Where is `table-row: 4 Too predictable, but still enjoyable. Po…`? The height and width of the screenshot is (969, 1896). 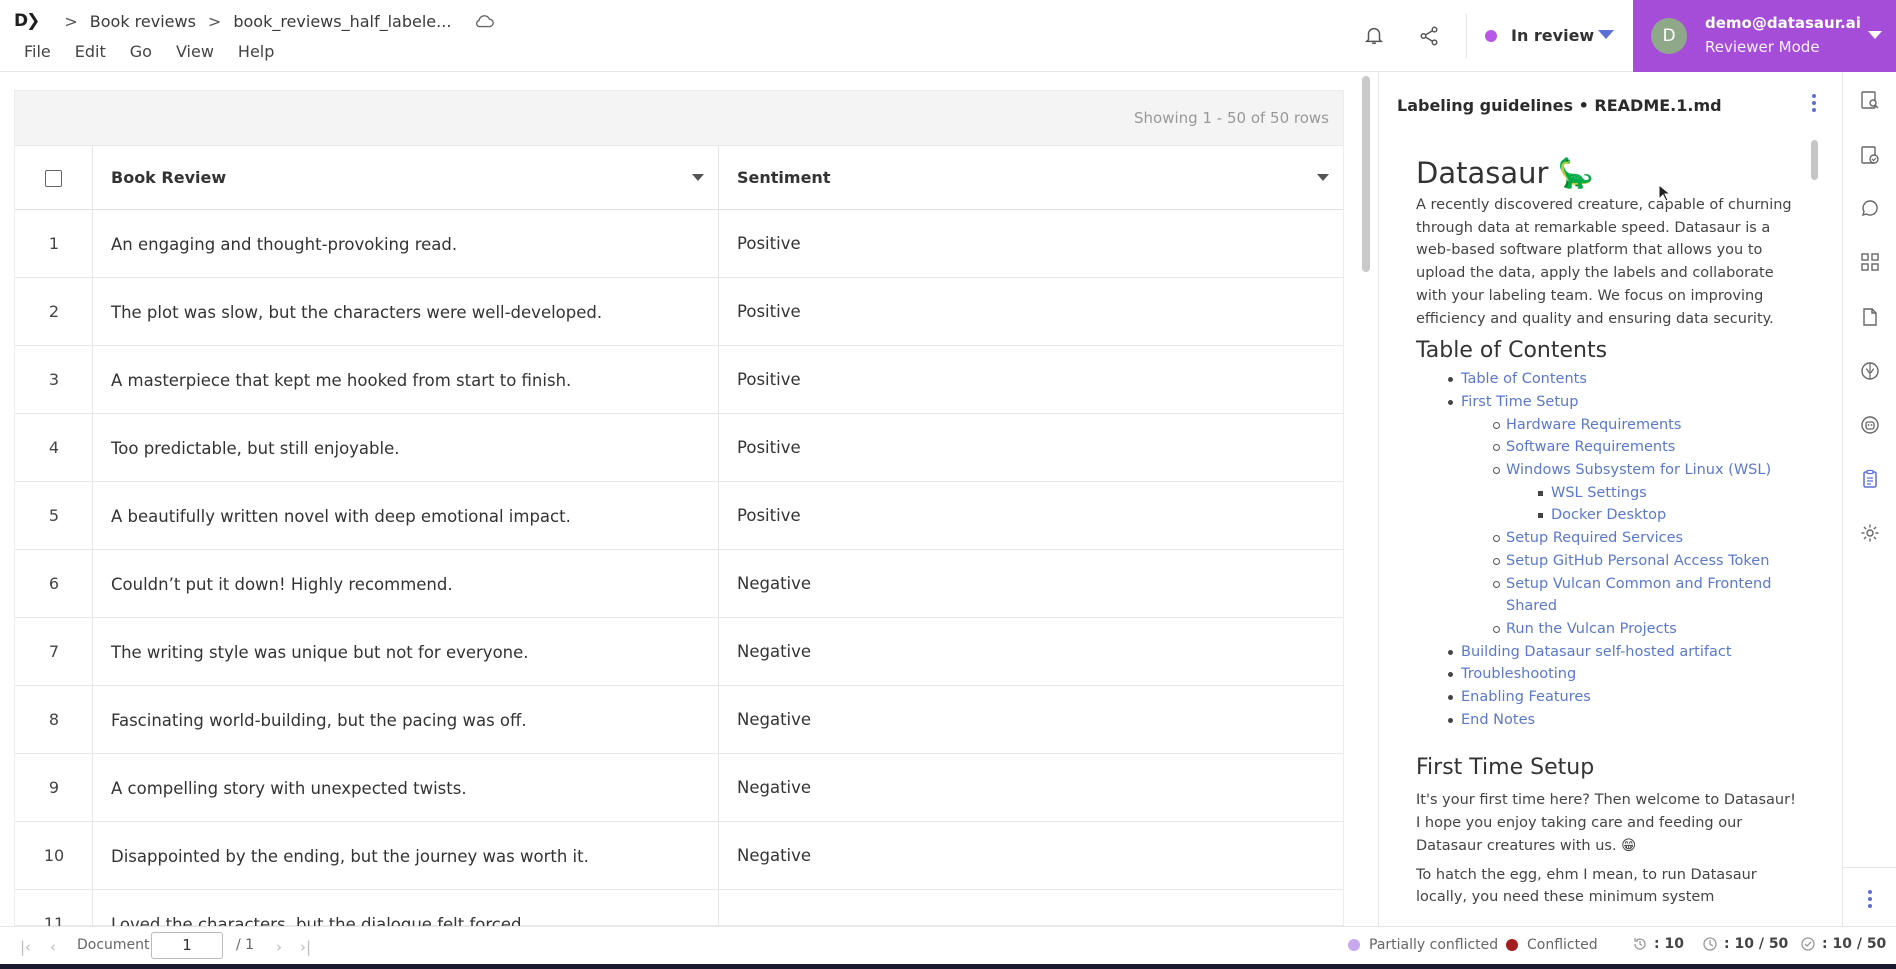 table-row: 4 Too predictable, but still enjoyable. Po… is located at coordinates (679, 448).